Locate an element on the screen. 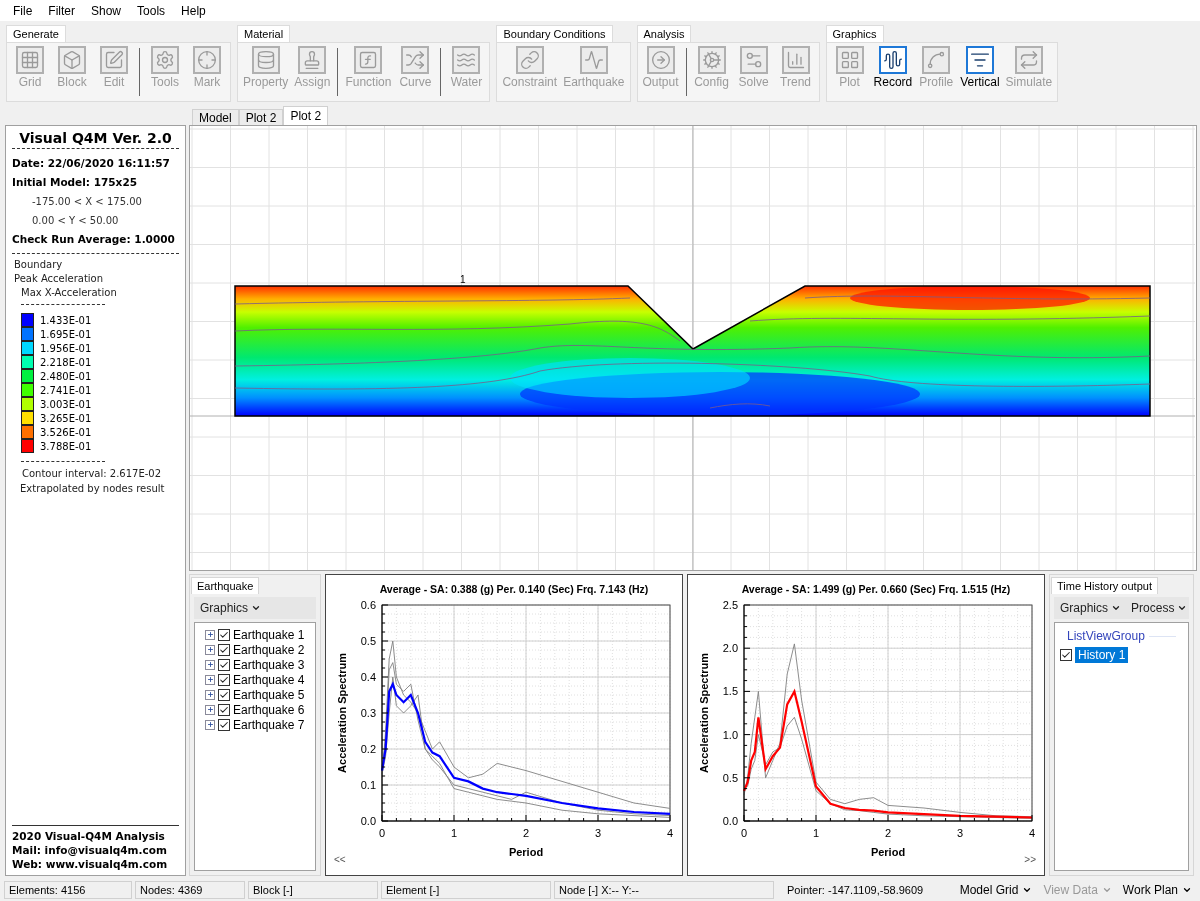 The width and height of the screenshot is (1200, 901). info-line: Initial Model: 175x25 is located at coordinates (75, 182).